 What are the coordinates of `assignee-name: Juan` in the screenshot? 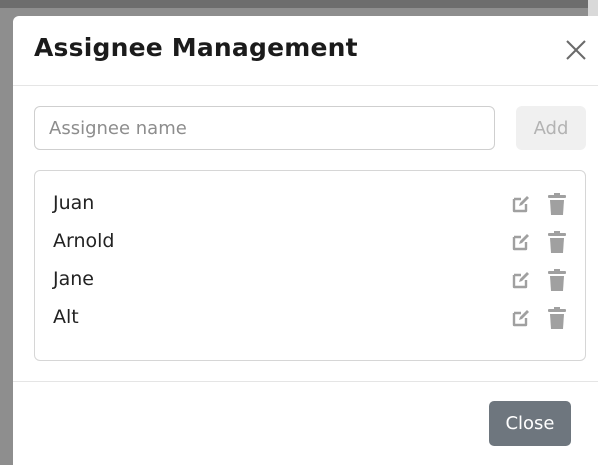 It's located at (74, 203).